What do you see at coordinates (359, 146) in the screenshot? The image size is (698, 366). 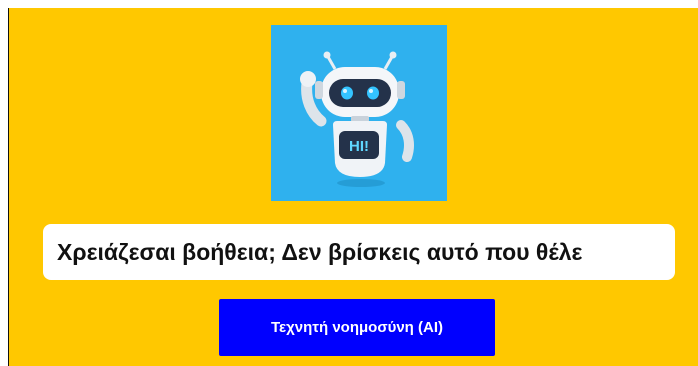 I see `robot-screen-text: HI!` at bounding box center [359, 146].